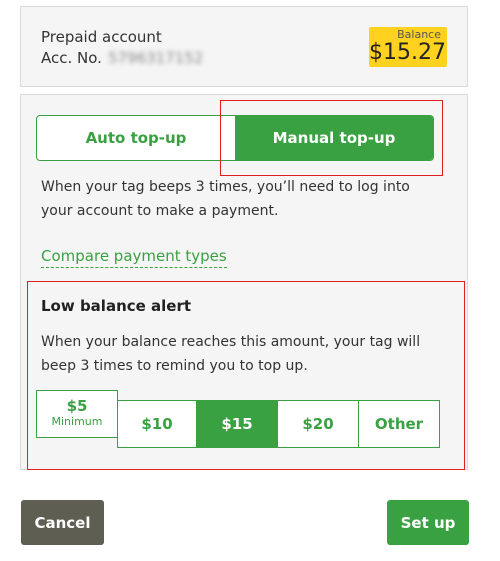 Image resolution: width=500 pixels, height=561 pixels. I want to click on amount-option-20: $20, so click(318, 424).